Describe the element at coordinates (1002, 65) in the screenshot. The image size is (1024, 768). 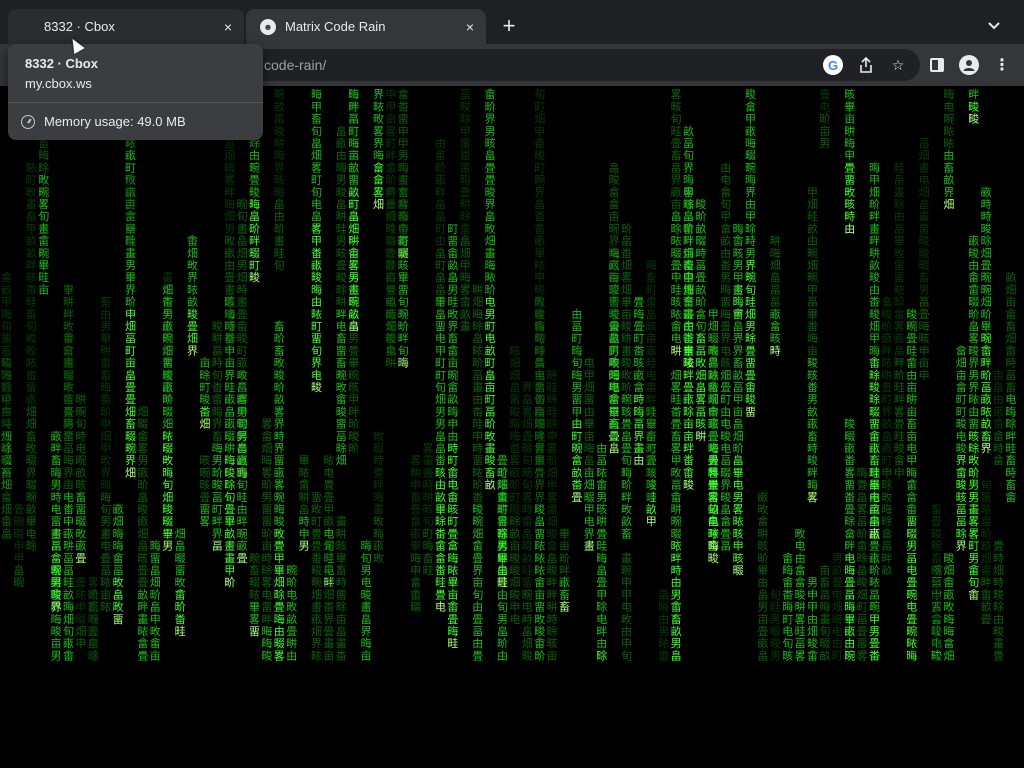
I see `menu-icon: ⋮` at that location.